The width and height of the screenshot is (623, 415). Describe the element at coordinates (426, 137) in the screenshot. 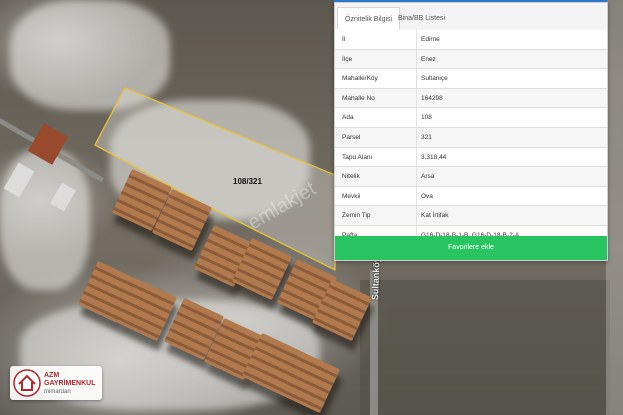

I see `row-value: 321` at that location.